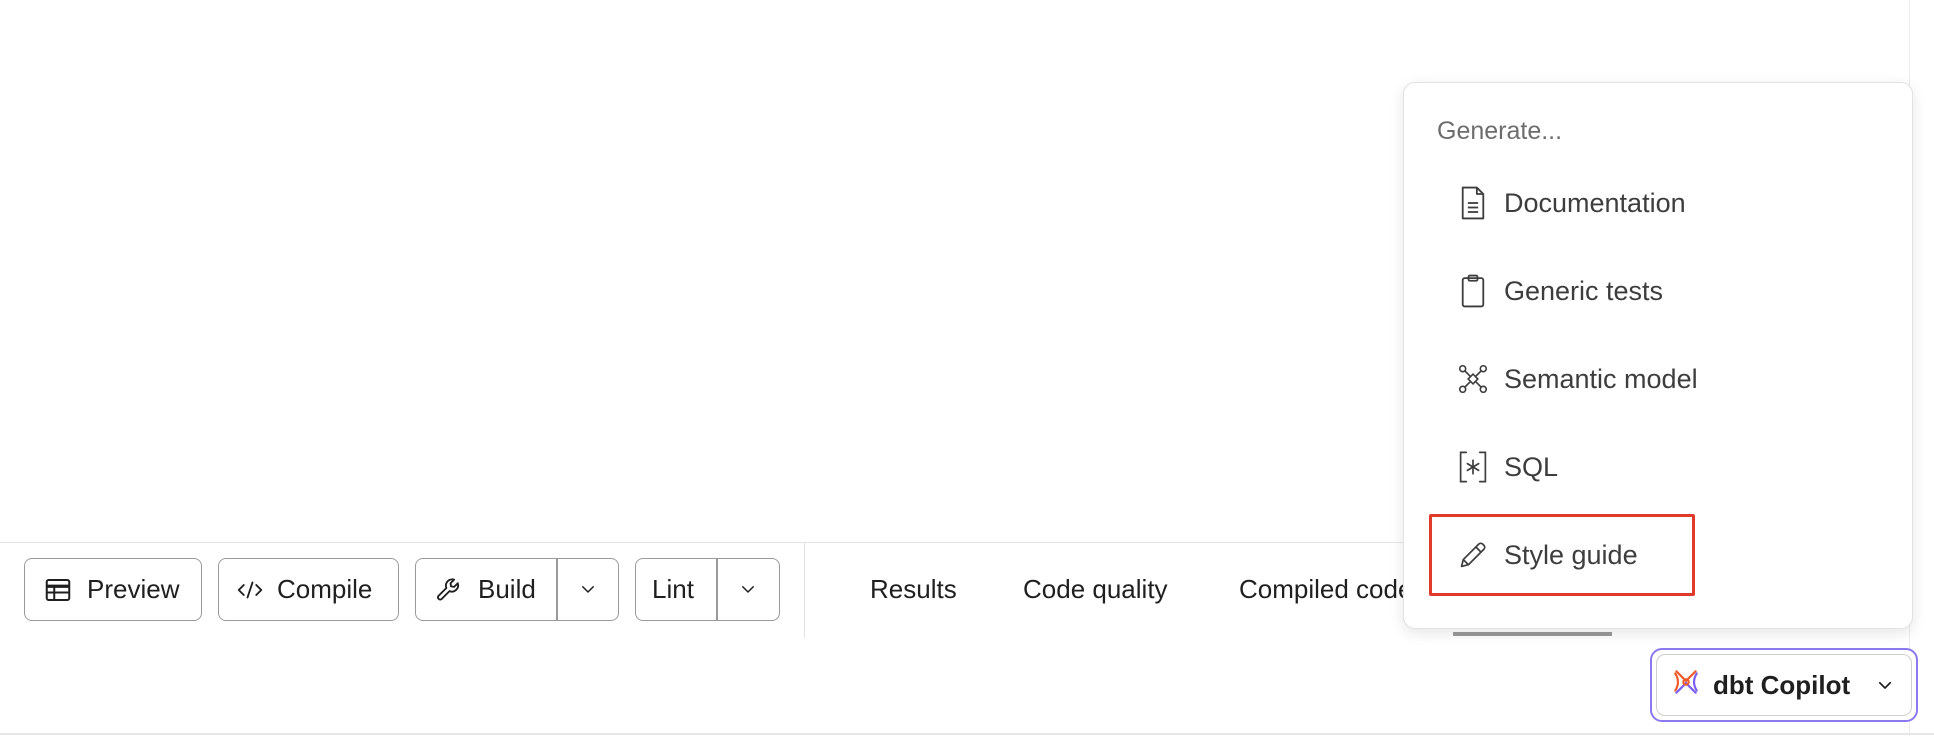 This screenshot has width=1934, height=736. What do you see at coordinates (250, 590) in the screenshot?
I see `code-icon` at bounding box center [250, 590].